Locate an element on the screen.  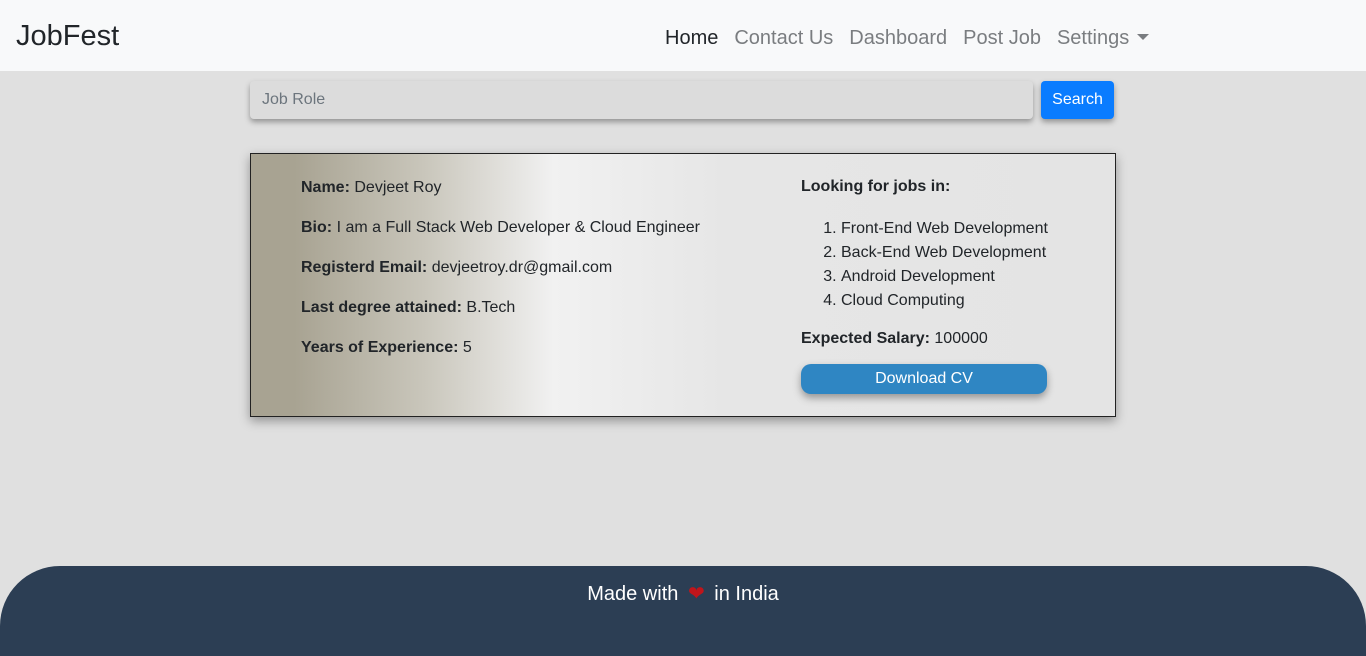
degree-label: Last degree attained: is located at coordinates (381, 307).